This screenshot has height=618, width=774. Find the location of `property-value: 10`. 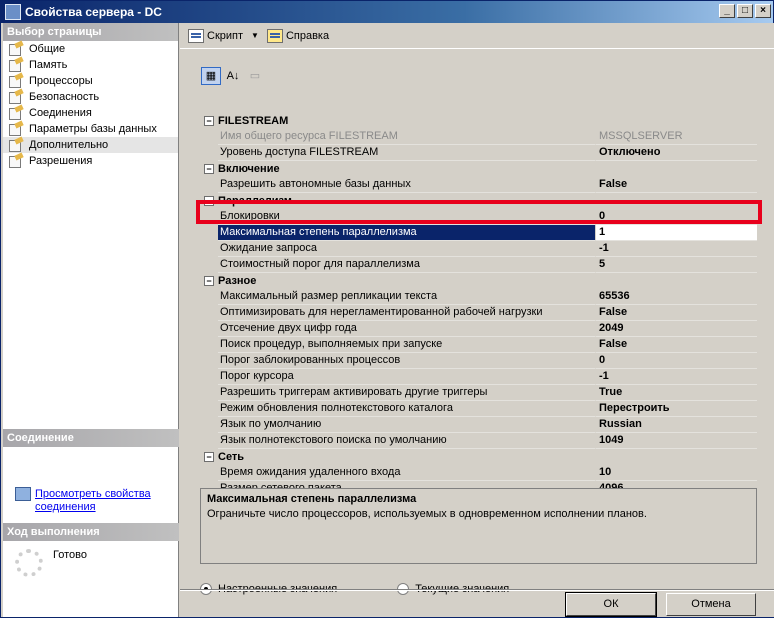

property-value: 10 is located at coordinates (676, 473).